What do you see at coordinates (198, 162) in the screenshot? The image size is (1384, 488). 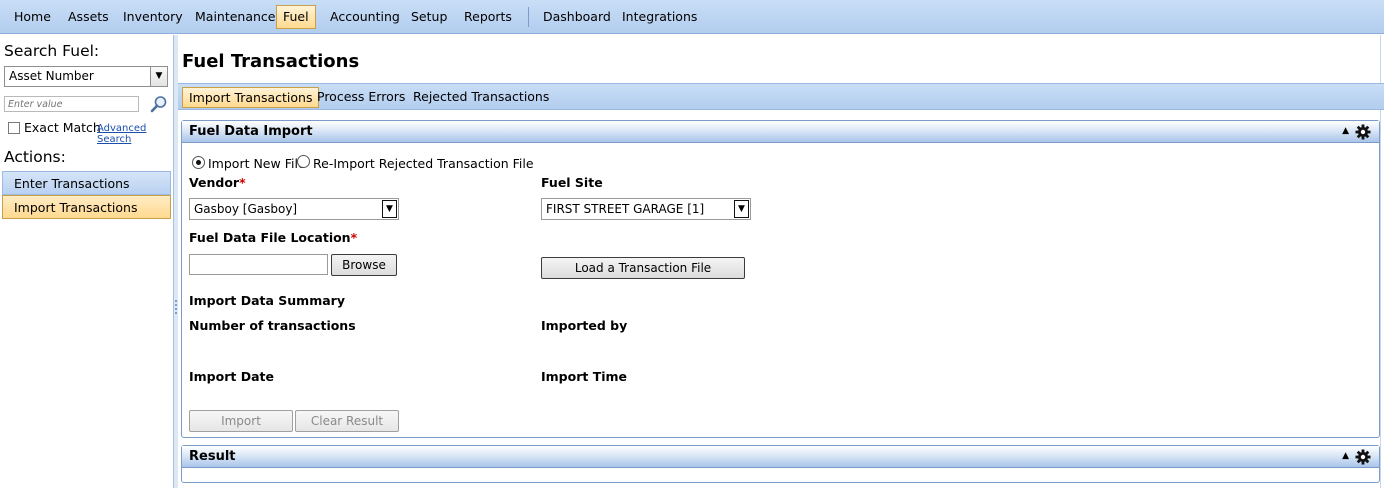 I see `radio-import-new-file` at bounding box center [198, 162].